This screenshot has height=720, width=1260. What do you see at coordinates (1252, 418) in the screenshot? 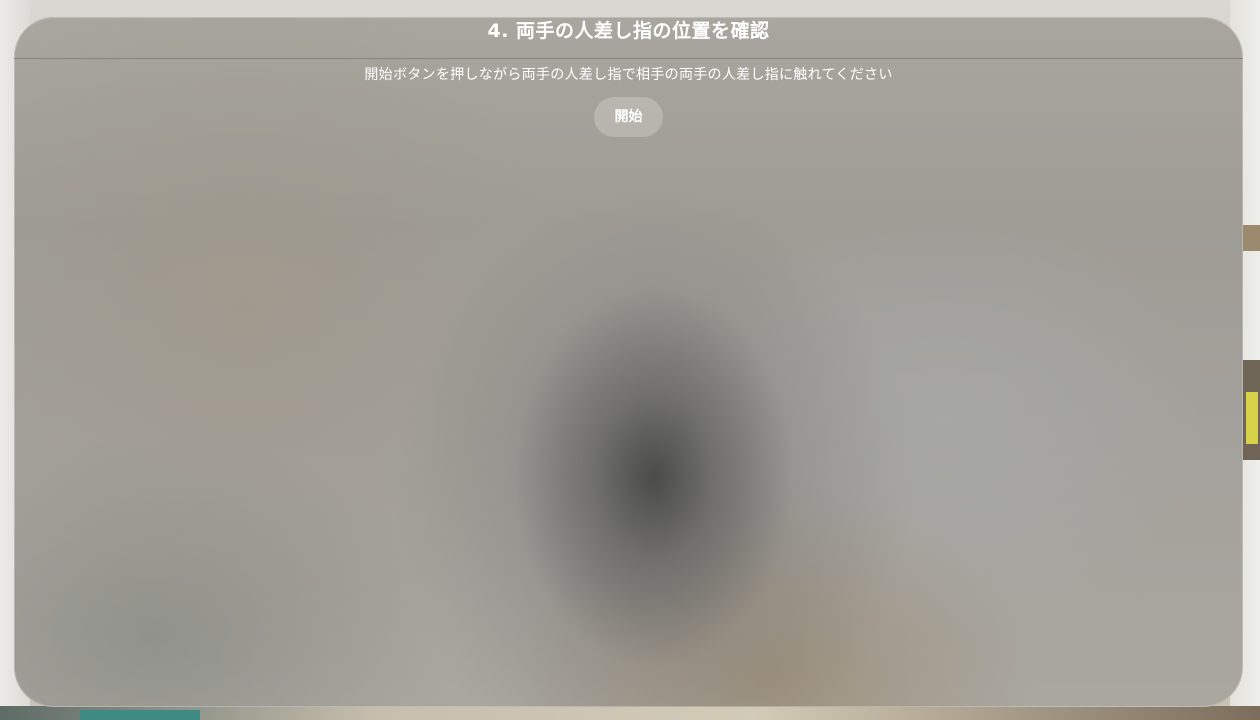
I see `book` at bounding box center [1252, 418].